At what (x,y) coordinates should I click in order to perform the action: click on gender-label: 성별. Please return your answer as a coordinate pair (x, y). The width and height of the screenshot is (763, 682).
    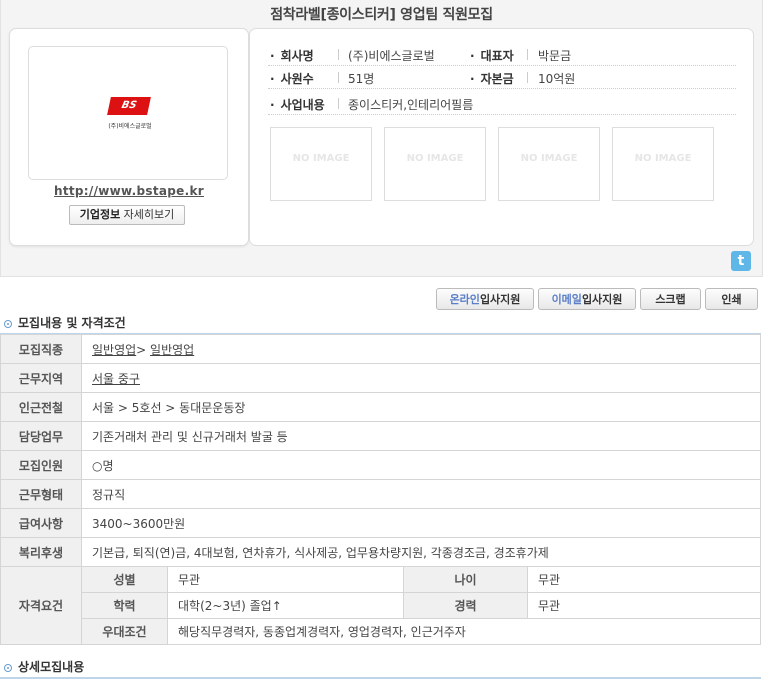
    Looking at the image, I should click on (124, 579).